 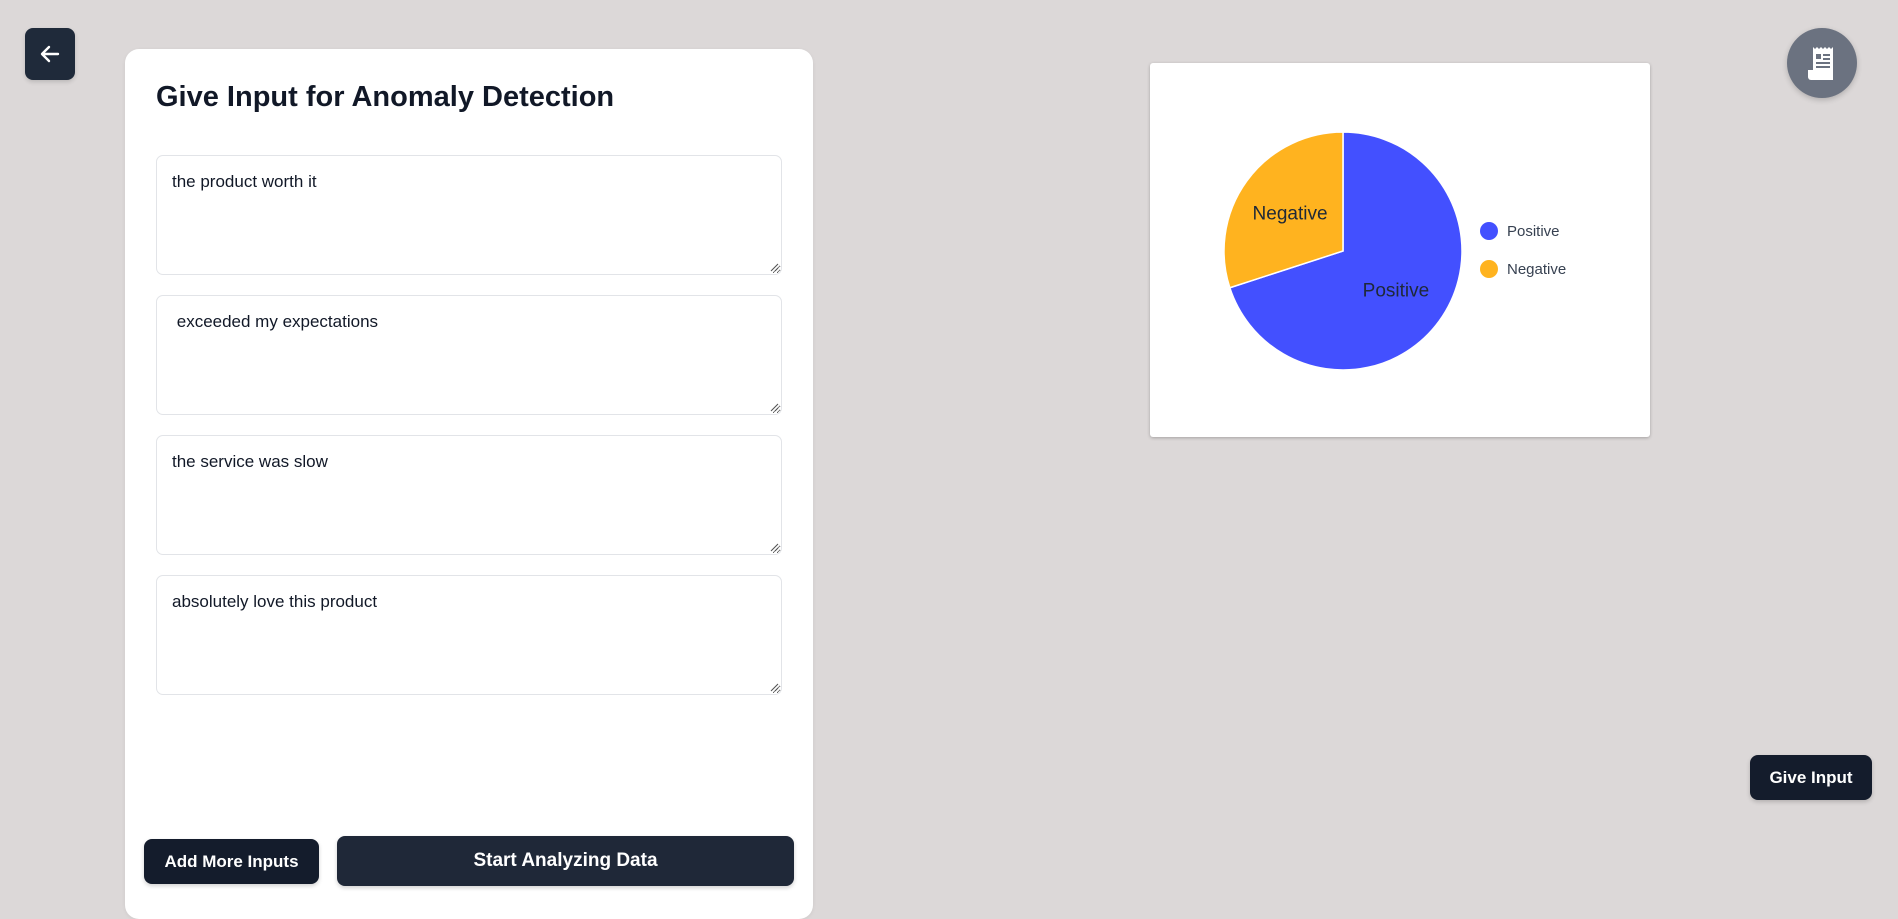 I want to click on add-more-inputs-button: Add More Inputs, so click(x=231, y=861).